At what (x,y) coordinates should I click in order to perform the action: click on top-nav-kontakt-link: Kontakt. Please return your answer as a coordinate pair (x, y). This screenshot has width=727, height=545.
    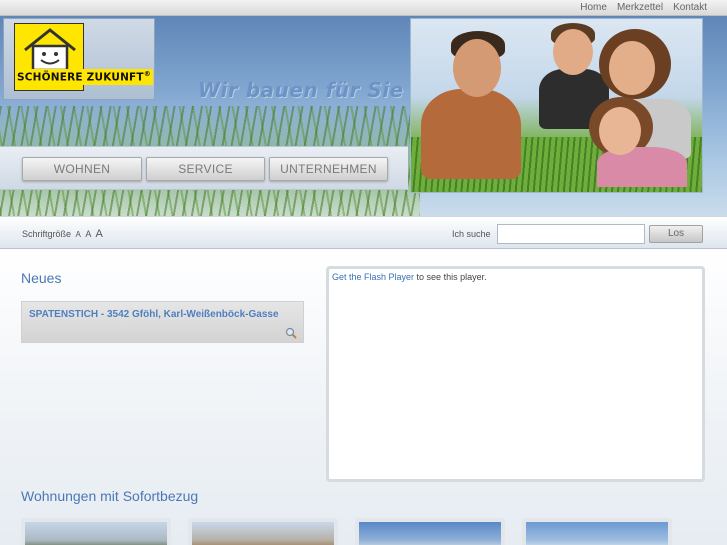
    Looking at the image, I should click on (690, 7).